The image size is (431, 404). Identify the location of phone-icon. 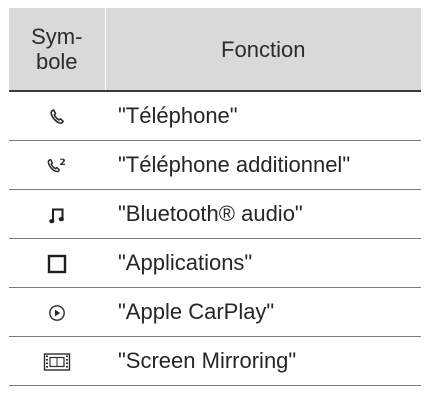
(57, 117).